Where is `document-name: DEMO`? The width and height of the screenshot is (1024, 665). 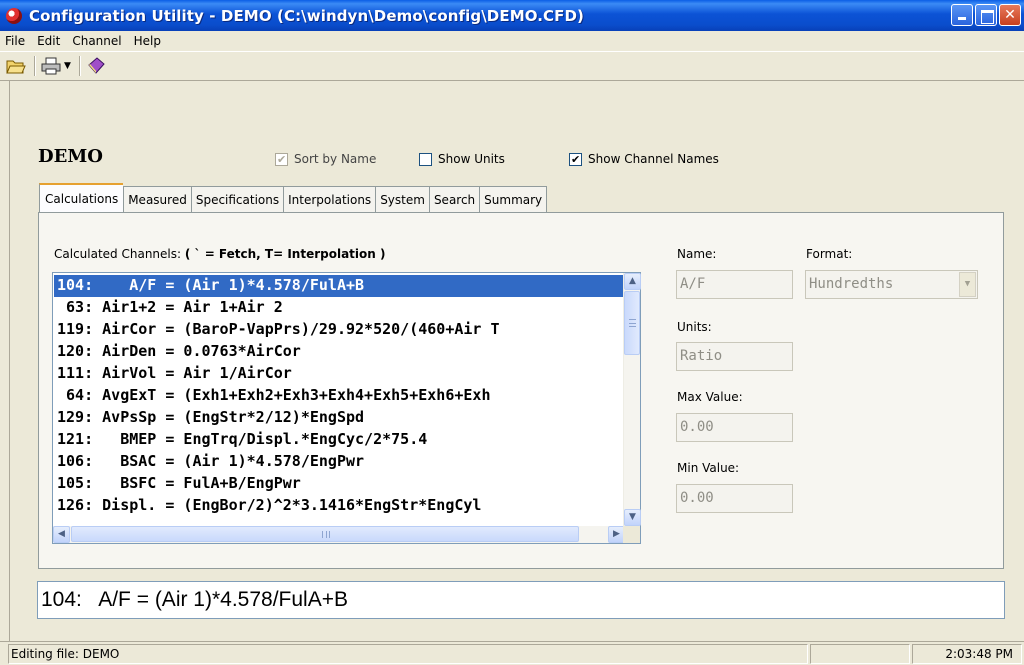
document-name: DEMO is located at coordinates (70, 156).